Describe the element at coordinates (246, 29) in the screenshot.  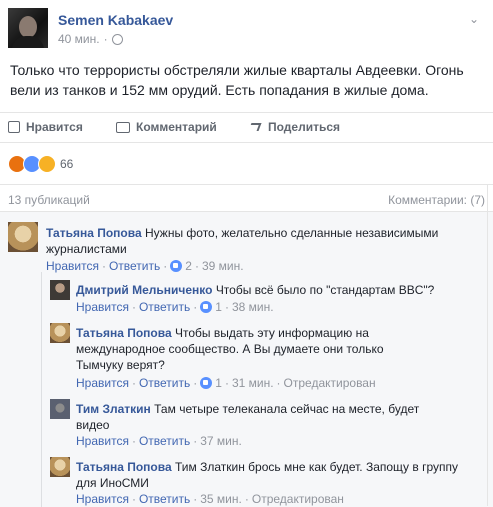
I see `post-header: Semen Kabakaev 40 мин. · ⌄` at that location.